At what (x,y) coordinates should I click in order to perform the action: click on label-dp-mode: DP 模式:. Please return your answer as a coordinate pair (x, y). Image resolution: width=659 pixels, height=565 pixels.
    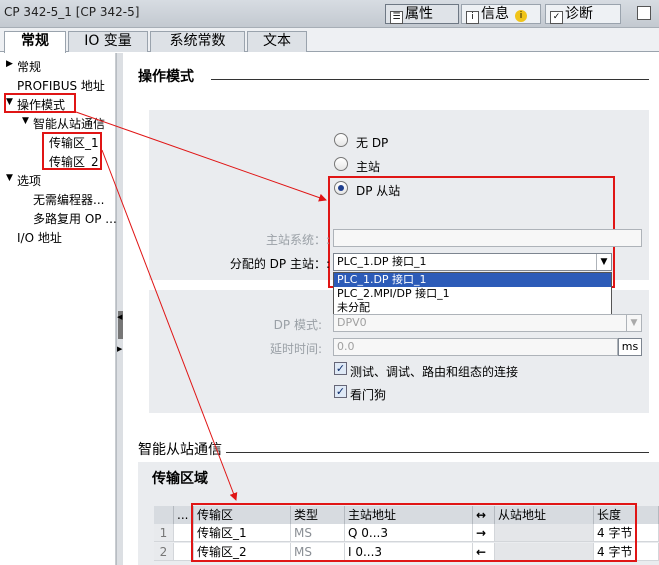
    Looking at the image, I should click on (297, 325).